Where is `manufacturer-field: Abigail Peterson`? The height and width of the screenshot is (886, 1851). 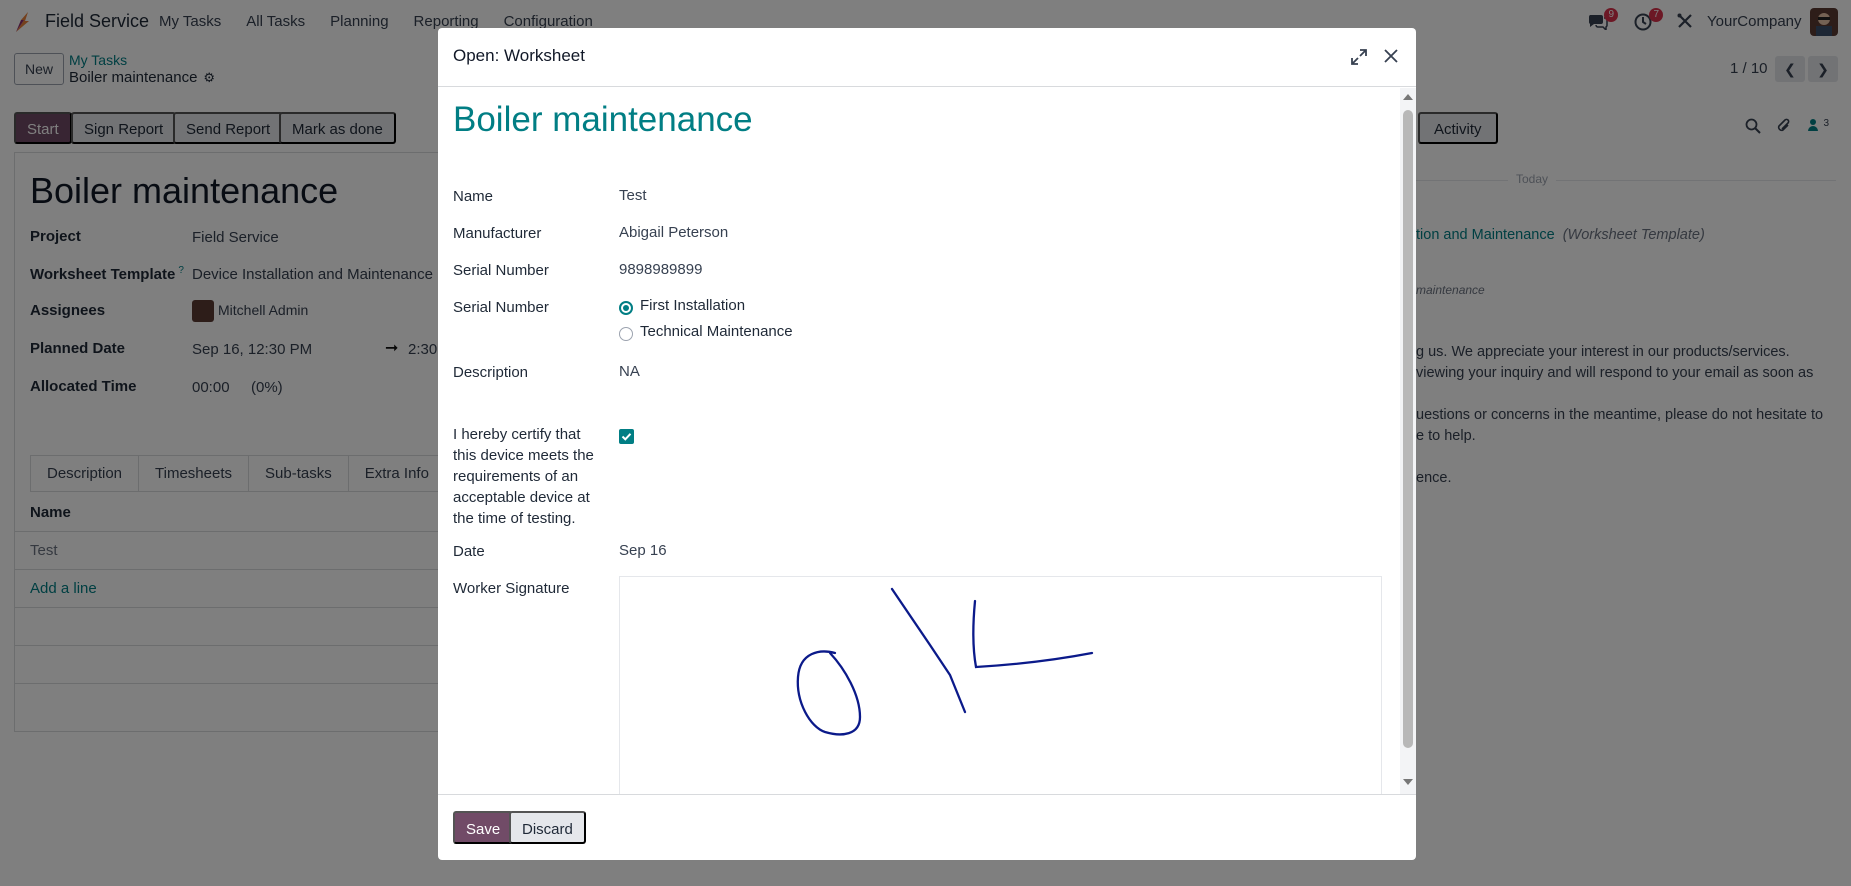
manufacturer-field: Abigail Peterson is located at coordinates (673, 232).